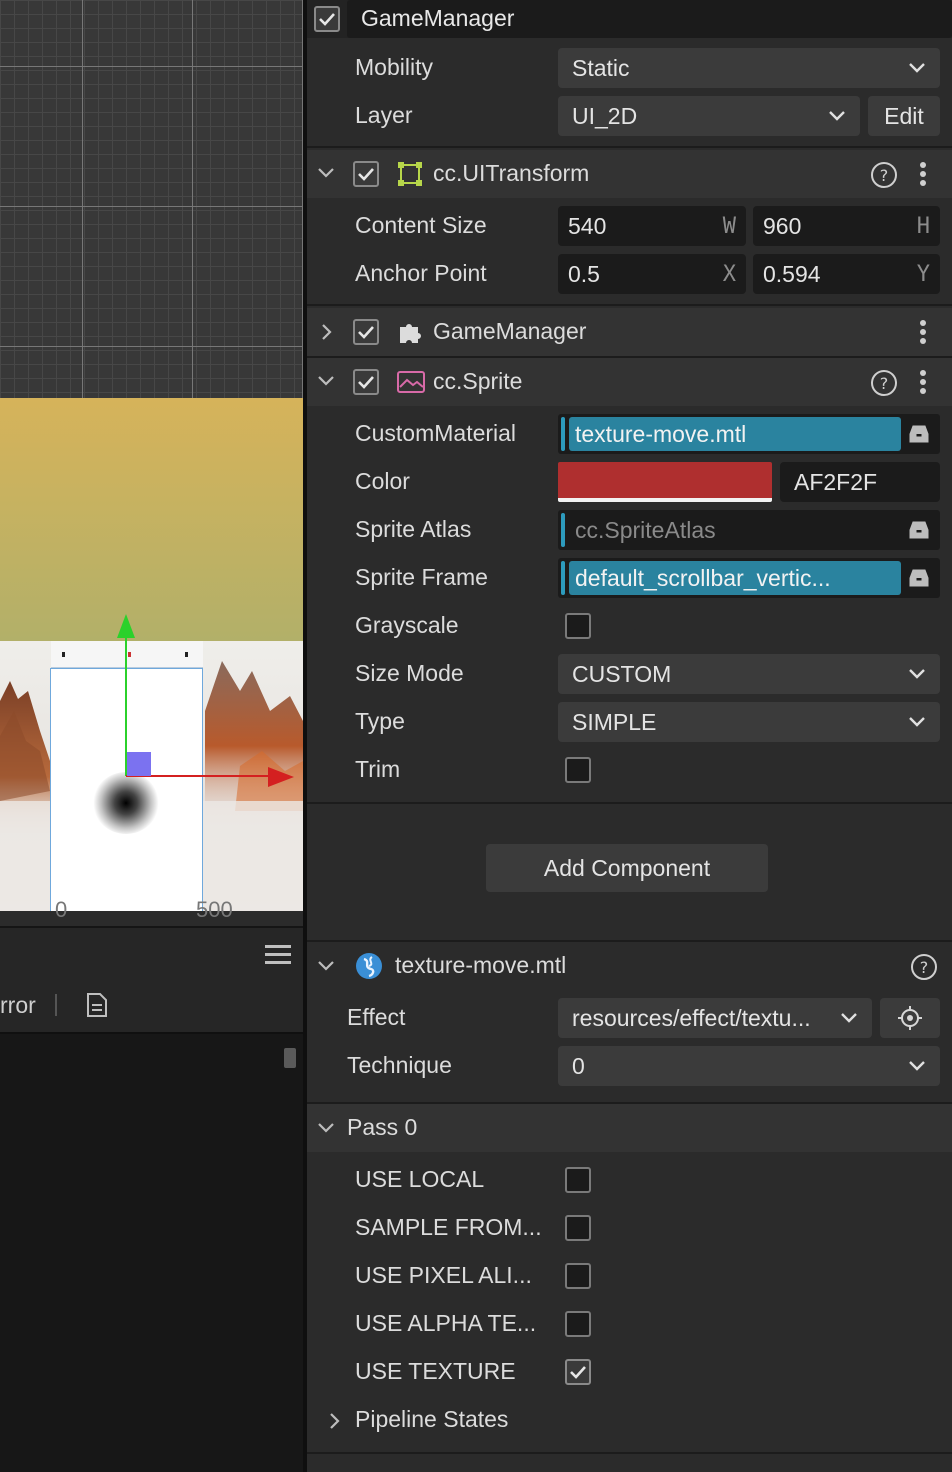  What do you see at coordinates (749, 530) in the screenshot?
I see `sprite-atlas-asset-field: cc.SpriteAtlas` at bounding box center [749, 530].